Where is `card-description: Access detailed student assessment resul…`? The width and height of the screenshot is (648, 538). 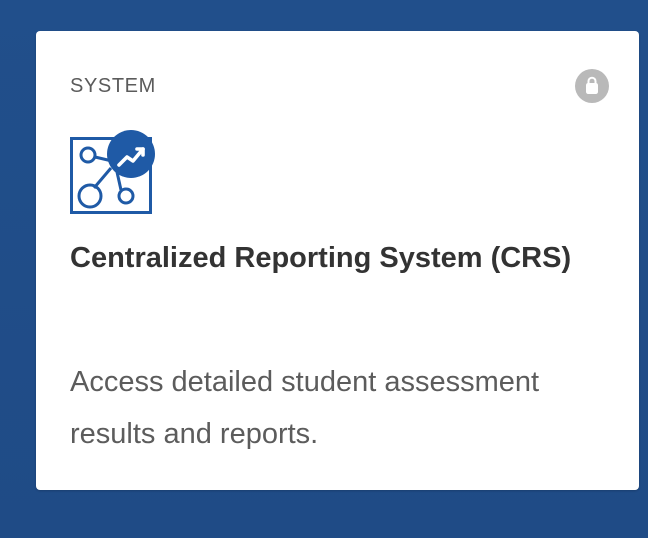
card-description: Access detailed student assessment resul… is located at coordinates (305, 408).